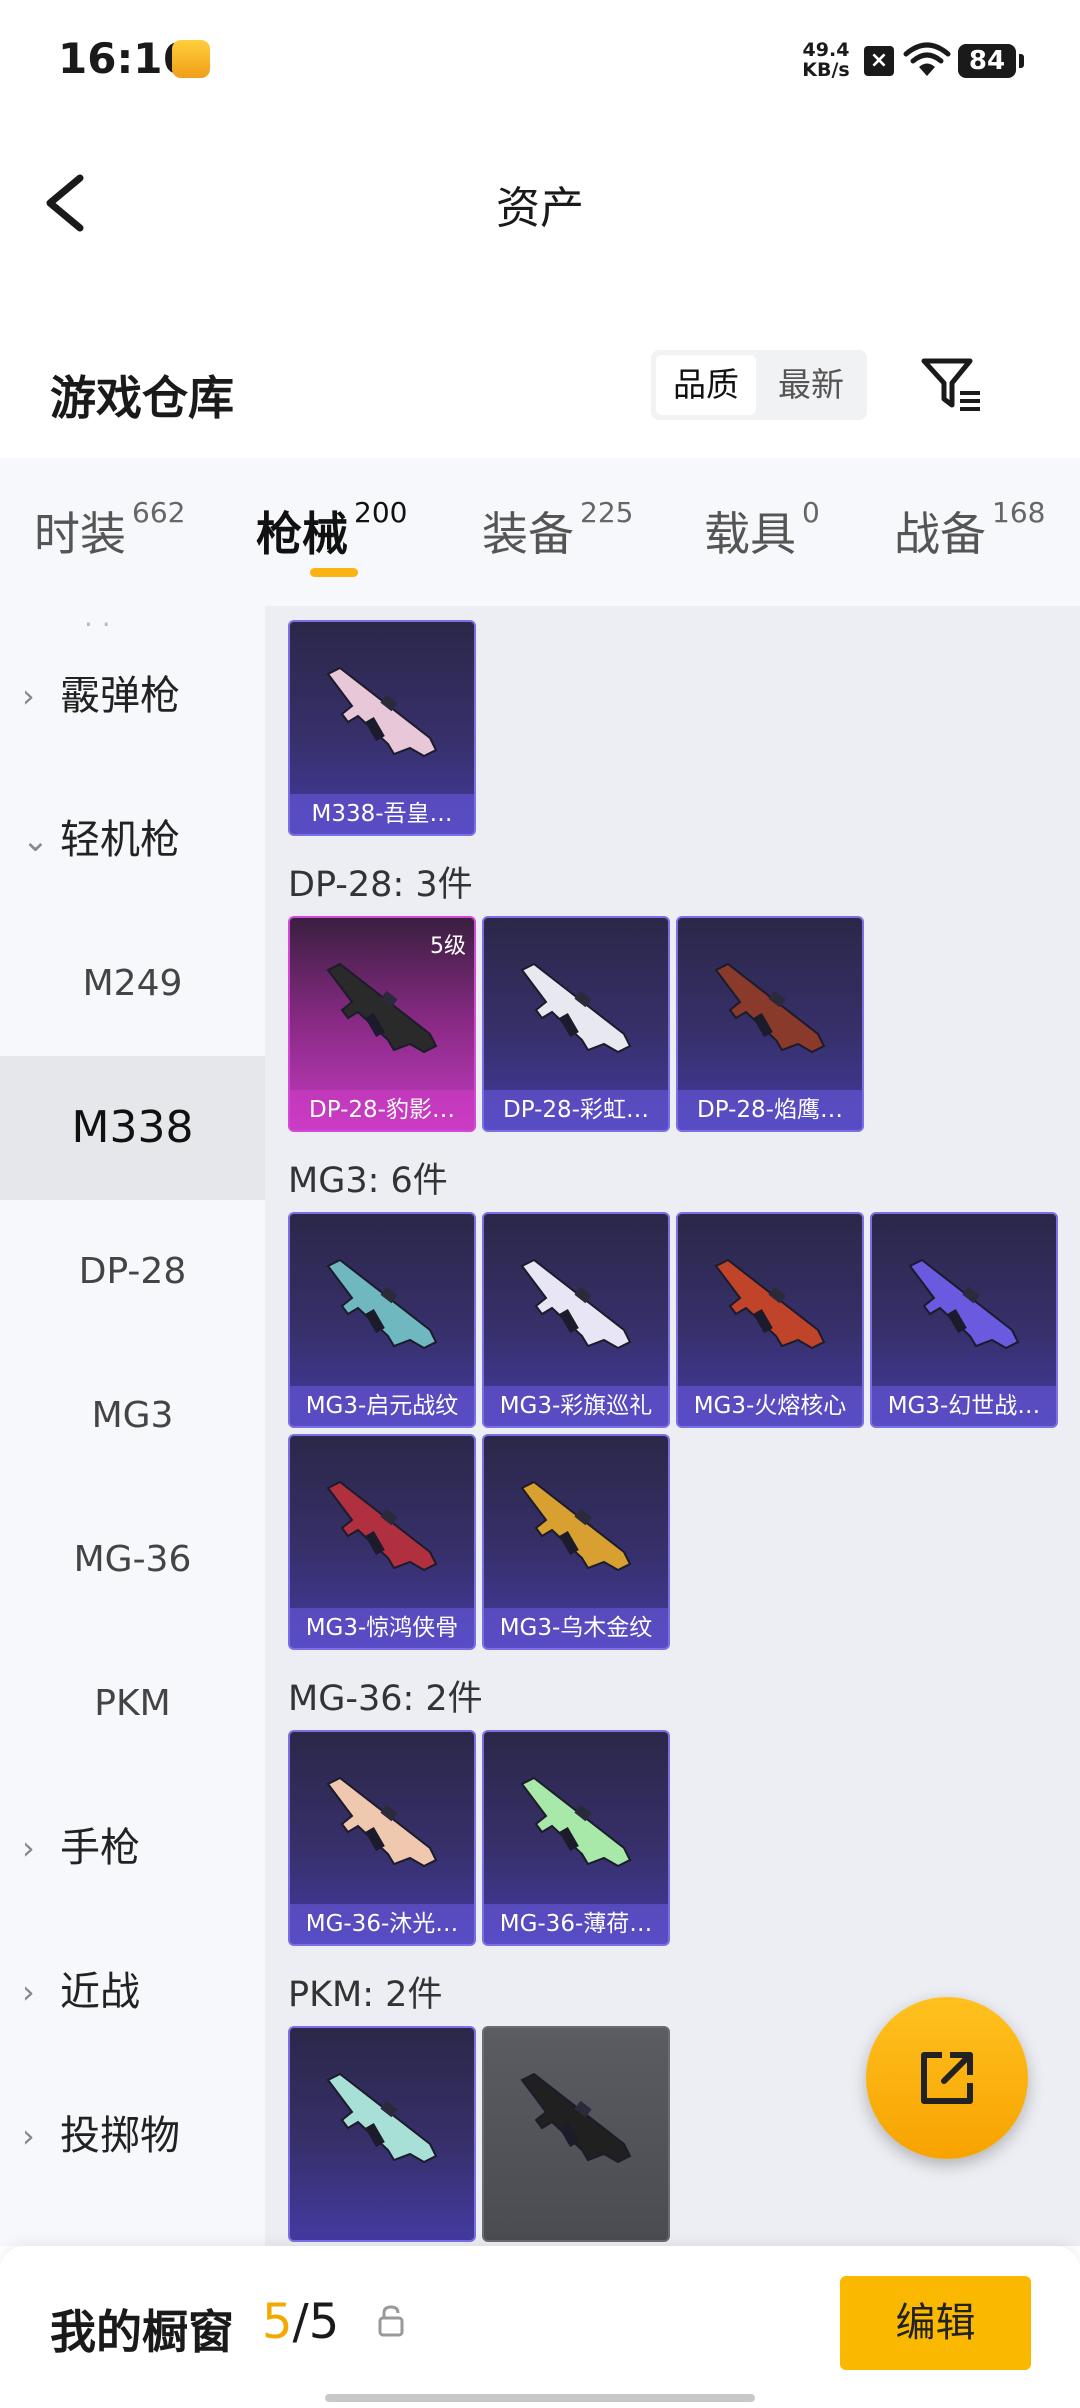 Image resolution: width=1080 pixels, height=2408 pixels. I want to click on share-icon, so click(947, 2078).